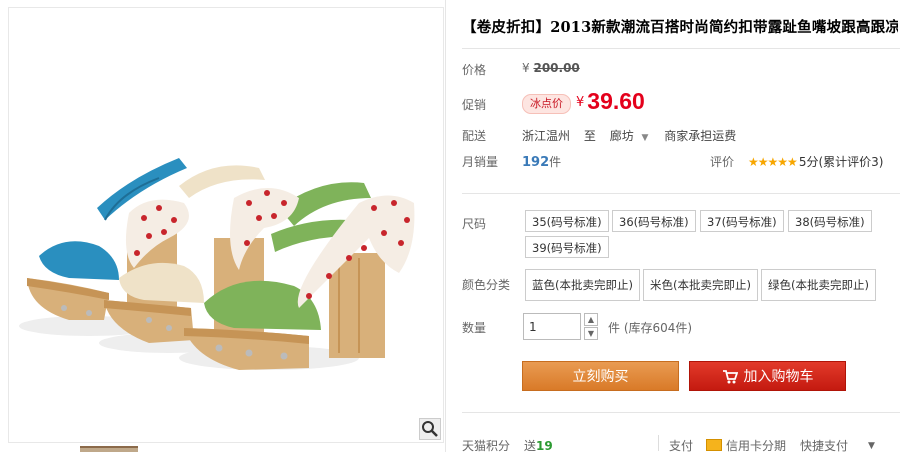  I want to click on shipping-label: 配送, so click(474, 136).